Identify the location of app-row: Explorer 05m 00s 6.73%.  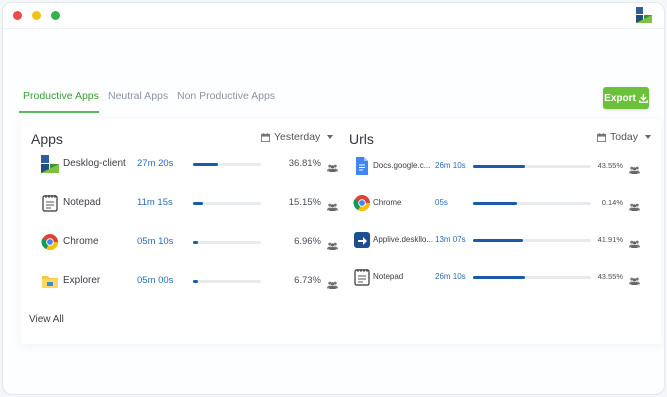
(189, 282).